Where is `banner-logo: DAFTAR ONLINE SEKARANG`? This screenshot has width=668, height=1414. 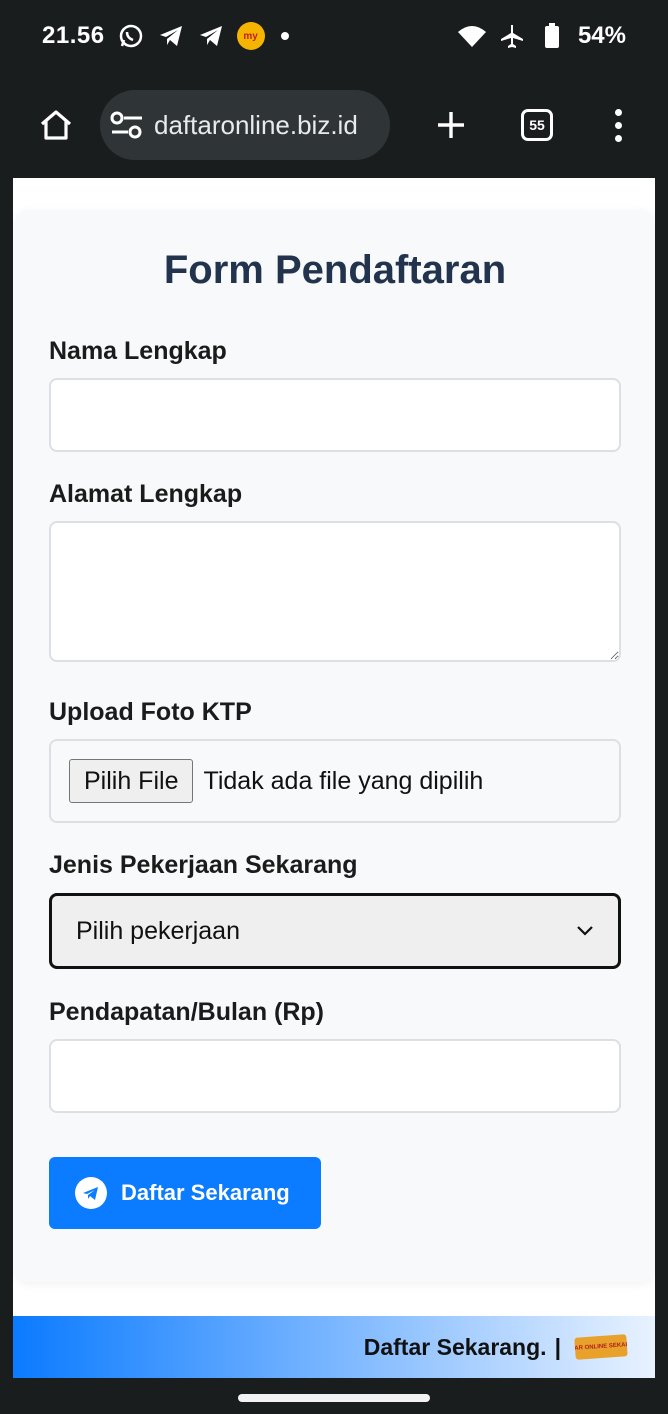 banner-logo: DAFTAR ONLINE SEKARANG is located at coordinates (601, 1347).